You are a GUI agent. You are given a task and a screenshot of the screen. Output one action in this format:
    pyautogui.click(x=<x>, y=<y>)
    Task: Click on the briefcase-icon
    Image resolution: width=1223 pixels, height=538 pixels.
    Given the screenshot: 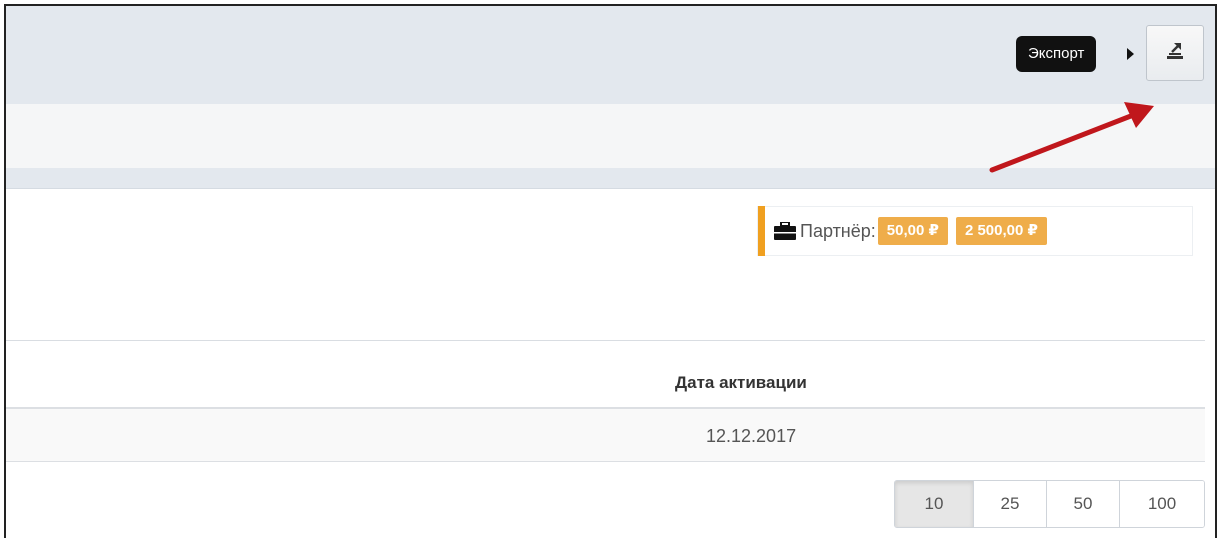 What is the action you would take?
    pyautogui.click(x=785, y=231)
    